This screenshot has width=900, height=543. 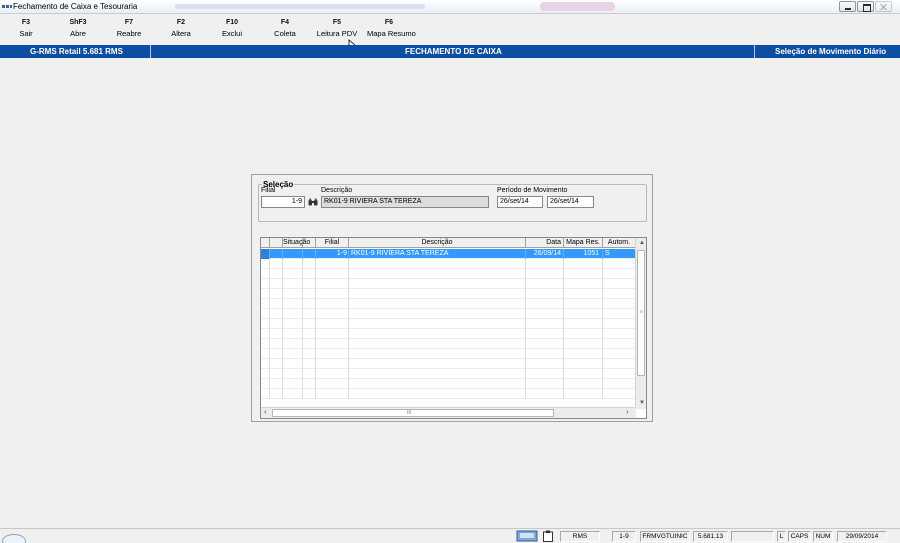 I want to click on grid-header-situacao: Situação, so click(x=296, y=243).